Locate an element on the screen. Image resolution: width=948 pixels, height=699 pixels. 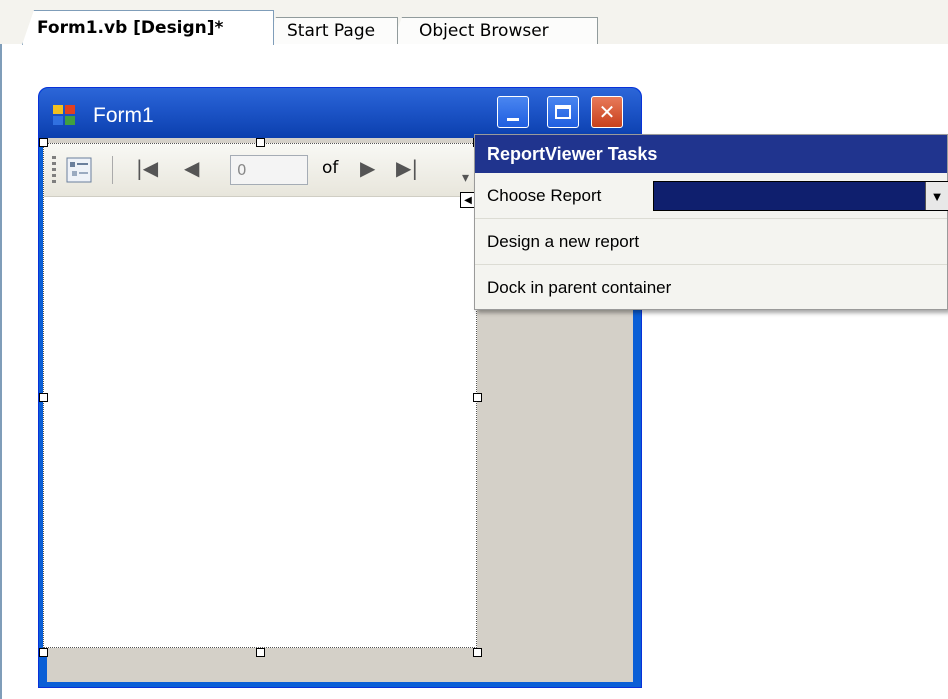
close-button: ✕ is located at coordinates (607, 112).